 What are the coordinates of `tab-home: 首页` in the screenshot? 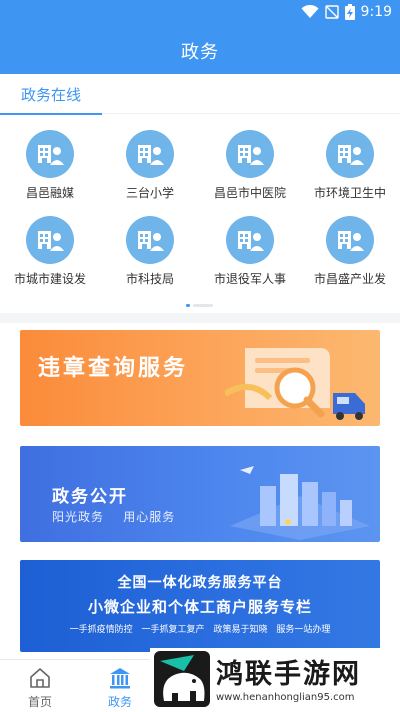 It's located at (40, 686).